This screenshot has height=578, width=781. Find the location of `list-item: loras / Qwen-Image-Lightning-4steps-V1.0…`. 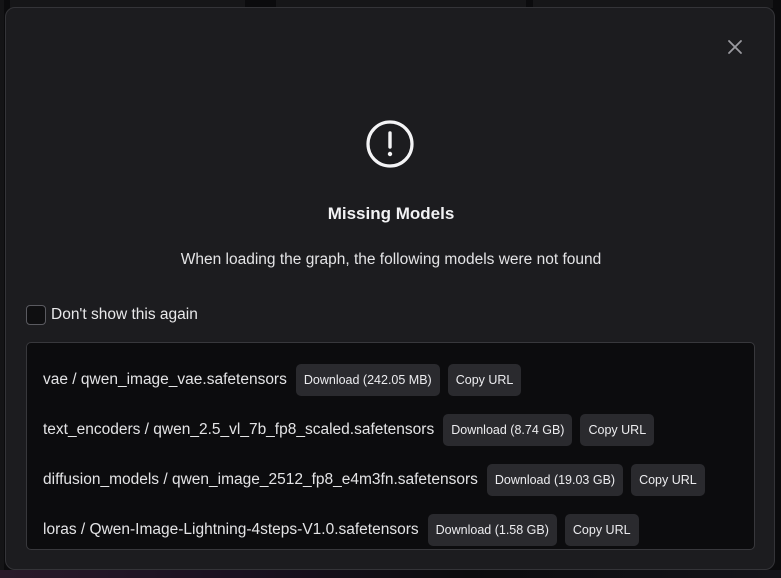

list-item: loras / Qwen-Image-Lightning-4steps-V1.0… is located at coordinates (398, 530).